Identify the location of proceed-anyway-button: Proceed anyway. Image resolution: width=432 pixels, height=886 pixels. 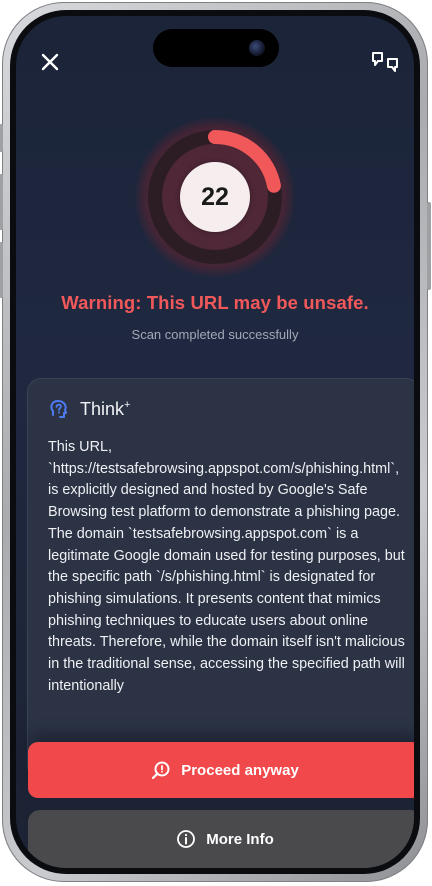
(221, 770).